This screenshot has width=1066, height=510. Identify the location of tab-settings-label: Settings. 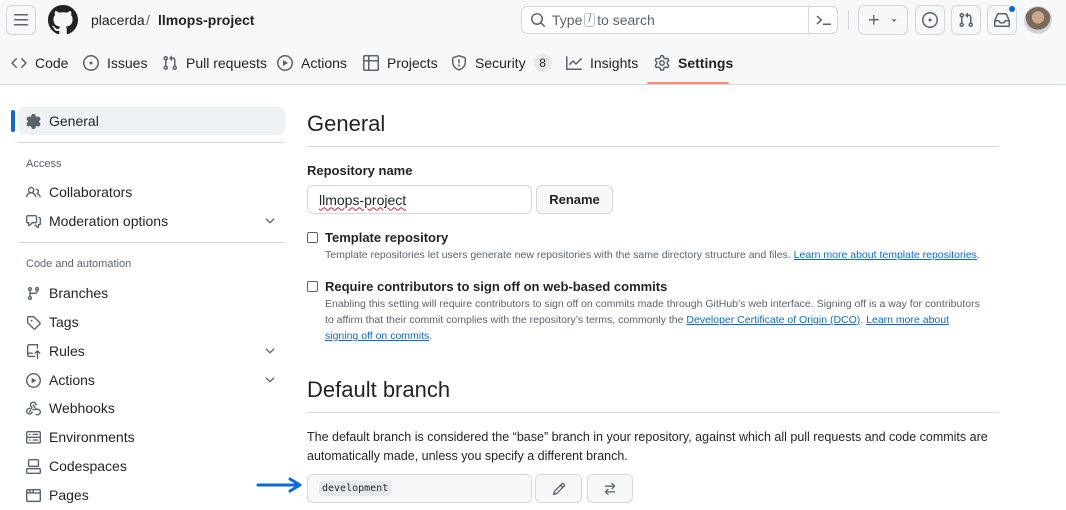
(706, 63).